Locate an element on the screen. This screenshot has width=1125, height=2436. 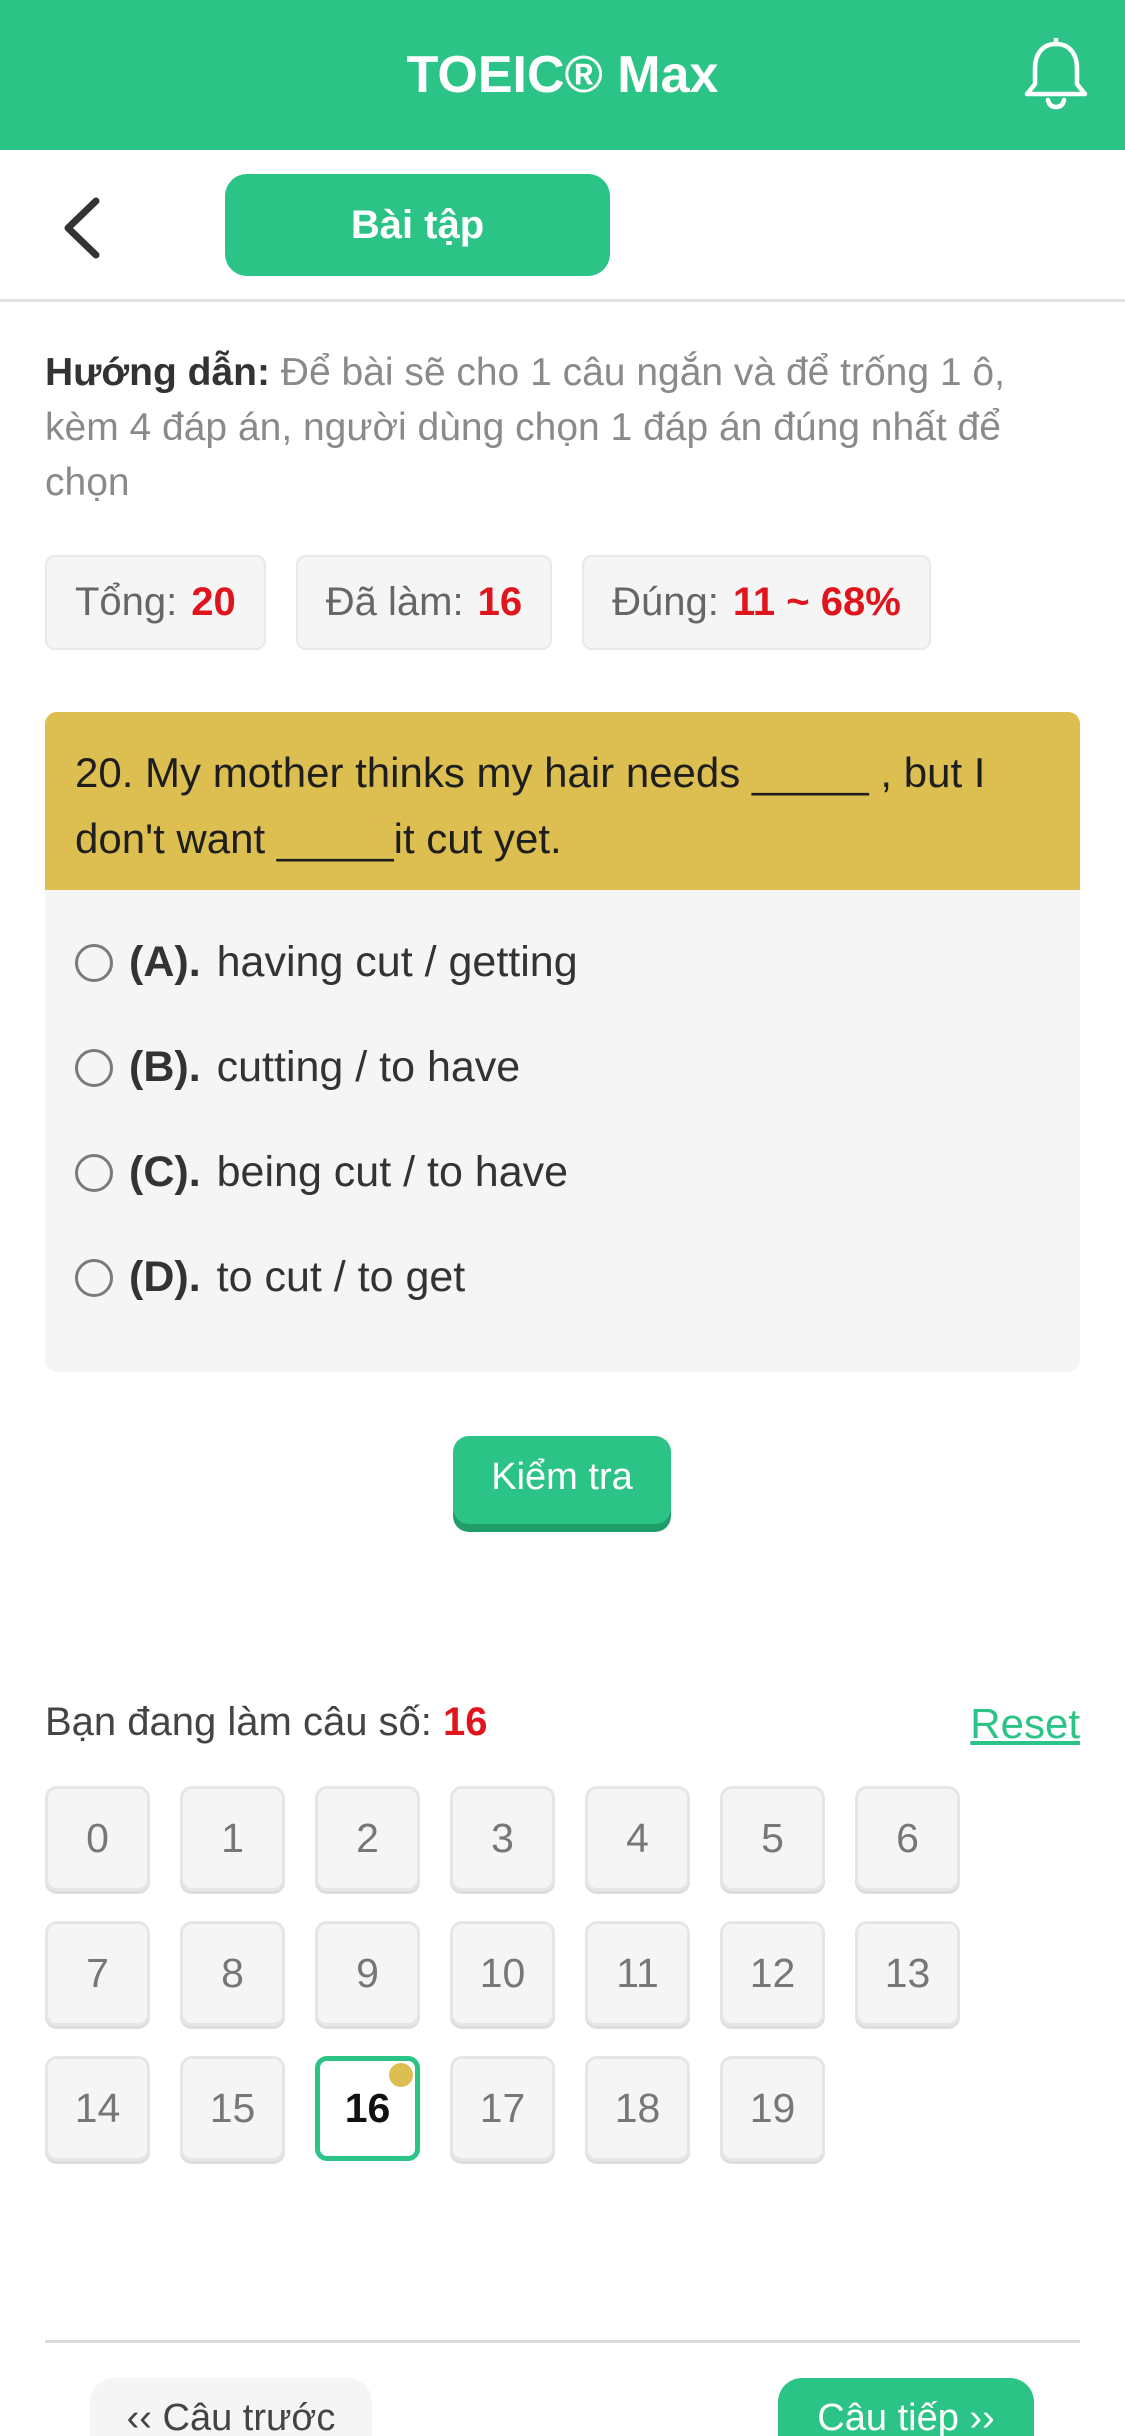
next-question-button: Câu tiếp ›› is located at coordinates (906, 2407).